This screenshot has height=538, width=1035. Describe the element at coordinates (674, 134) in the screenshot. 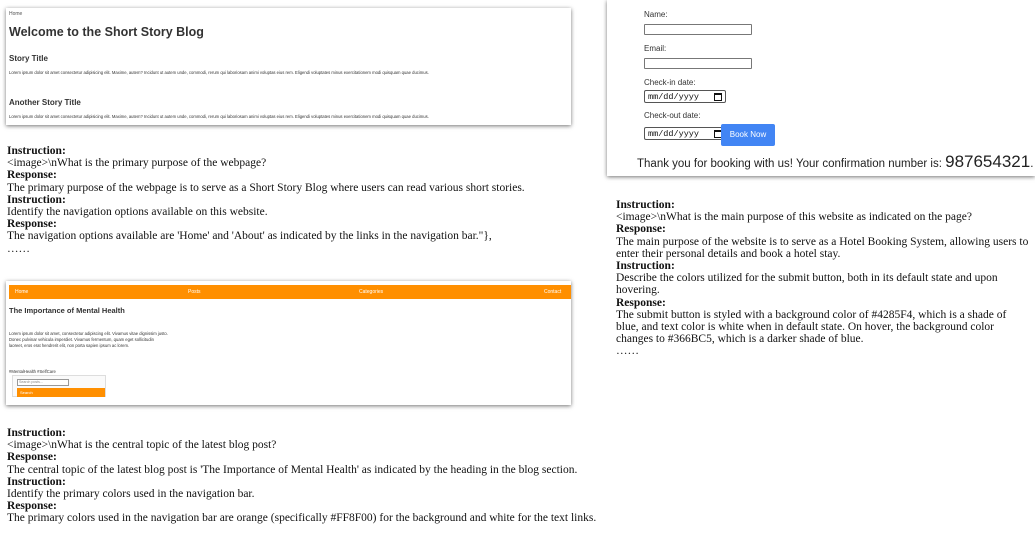

I see `checkout-date-value: mm/dd/yyyy` at that location.